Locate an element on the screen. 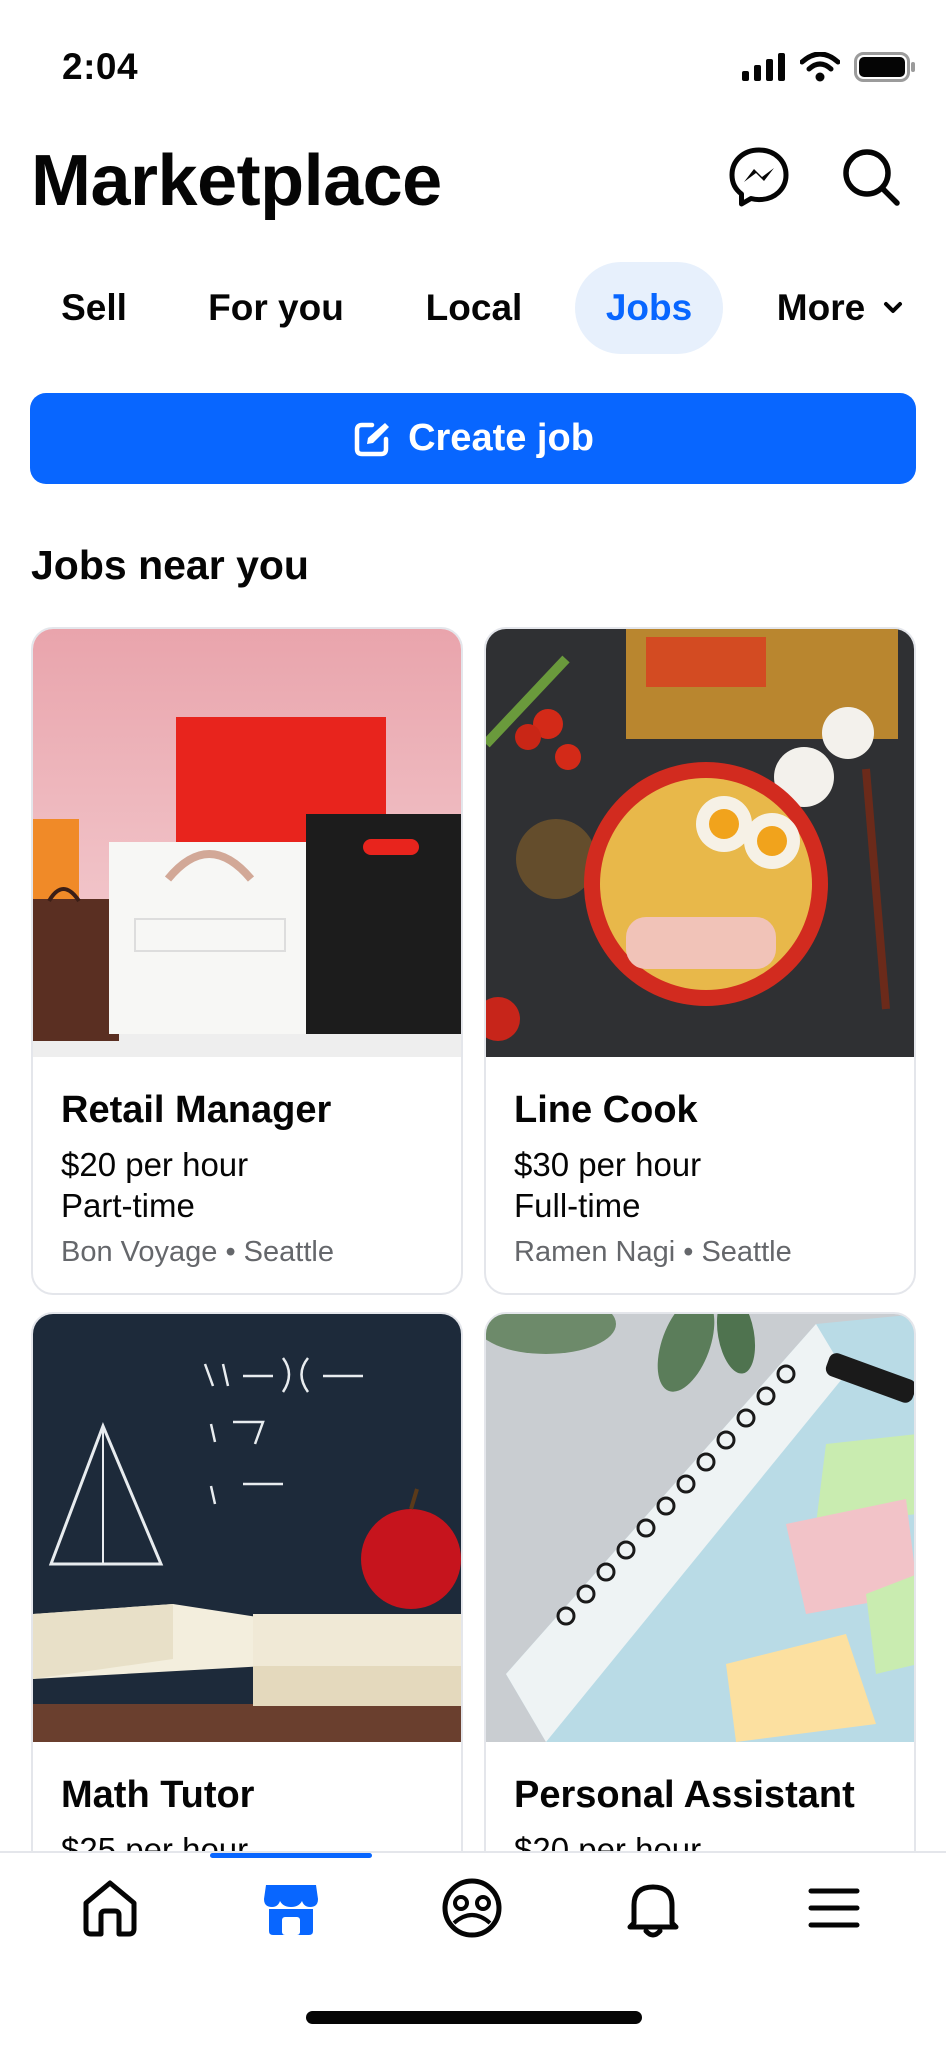 This screenshot has width=946, height=2048. job-image-shopping-bags is located at coordinates (247, 843).